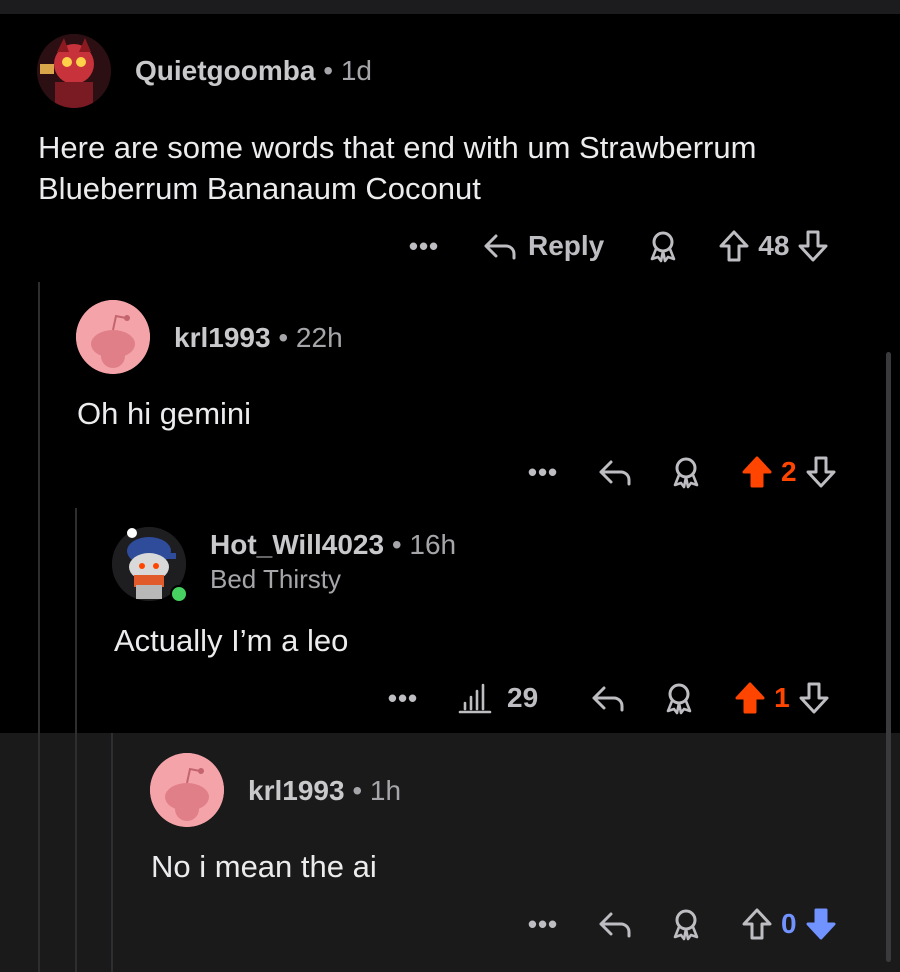  What do you see at coordinates (475, 698) in the screenshot?
I see `bar-chart-icon` at bounding box center [475, 698].